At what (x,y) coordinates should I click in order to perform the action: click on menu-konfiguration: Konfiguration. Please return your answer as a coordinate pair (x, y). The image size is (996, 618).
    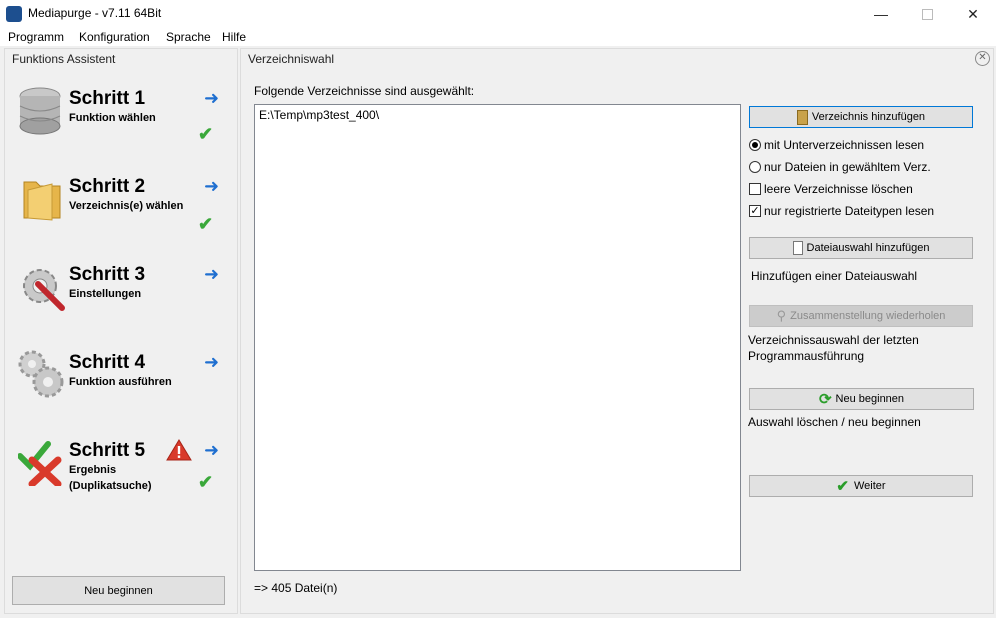
    Looking at the image, I should click on (114, 37).